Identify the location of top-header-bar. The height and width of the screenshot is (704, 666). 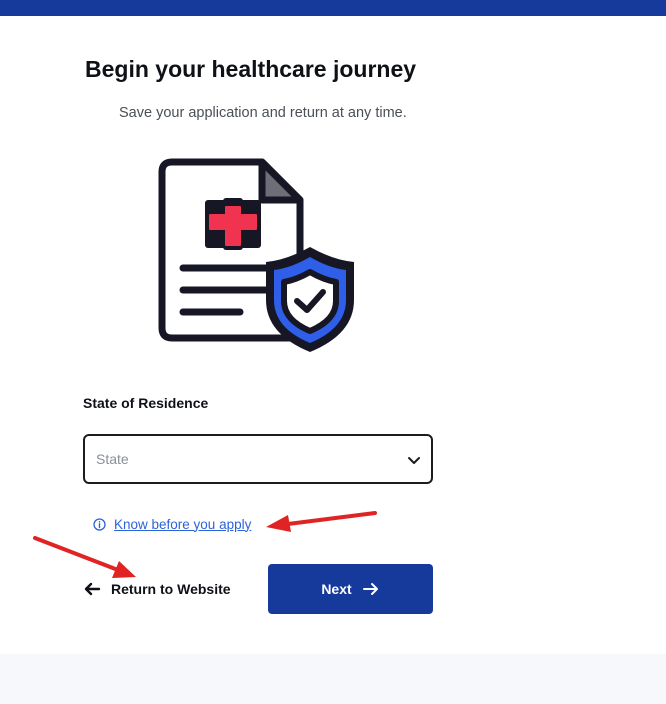
(333, 8).